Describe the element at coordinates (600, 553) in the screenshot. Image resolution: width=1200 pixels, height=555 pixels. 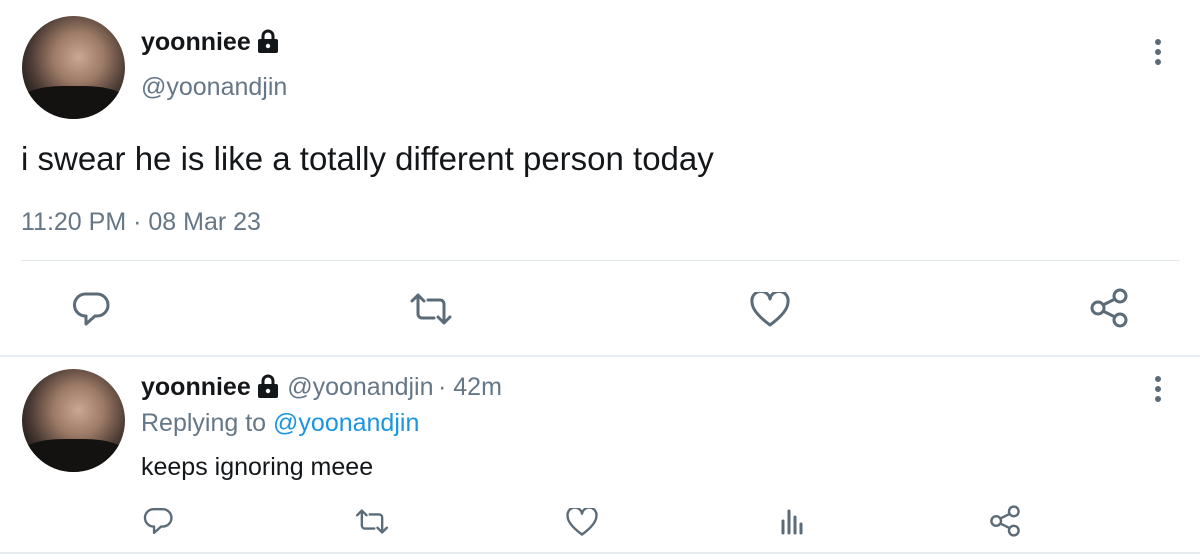
I see `bottom-divider` at that location.